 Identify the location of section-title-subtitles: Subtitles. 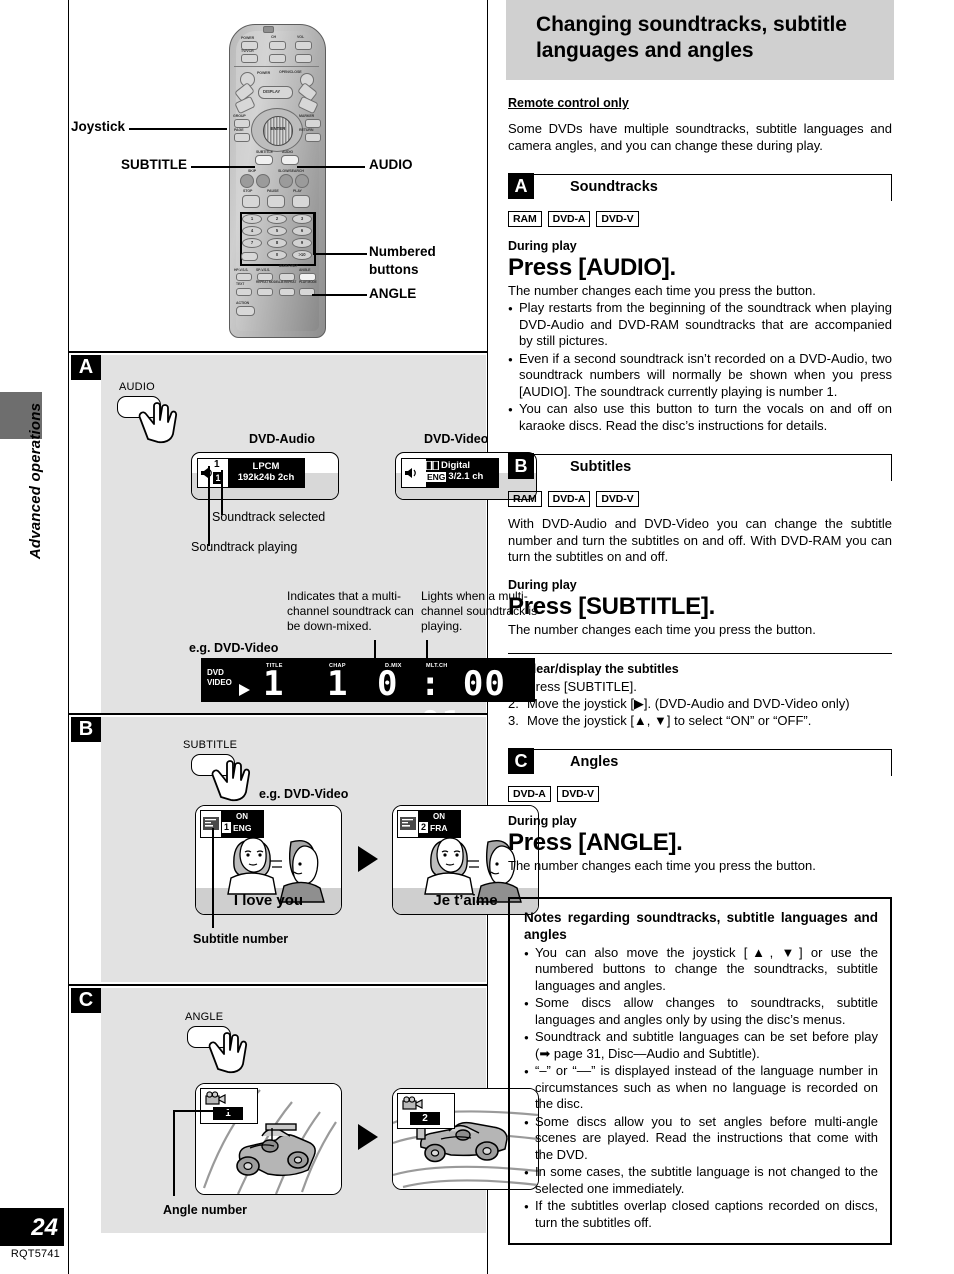
(601, 467).